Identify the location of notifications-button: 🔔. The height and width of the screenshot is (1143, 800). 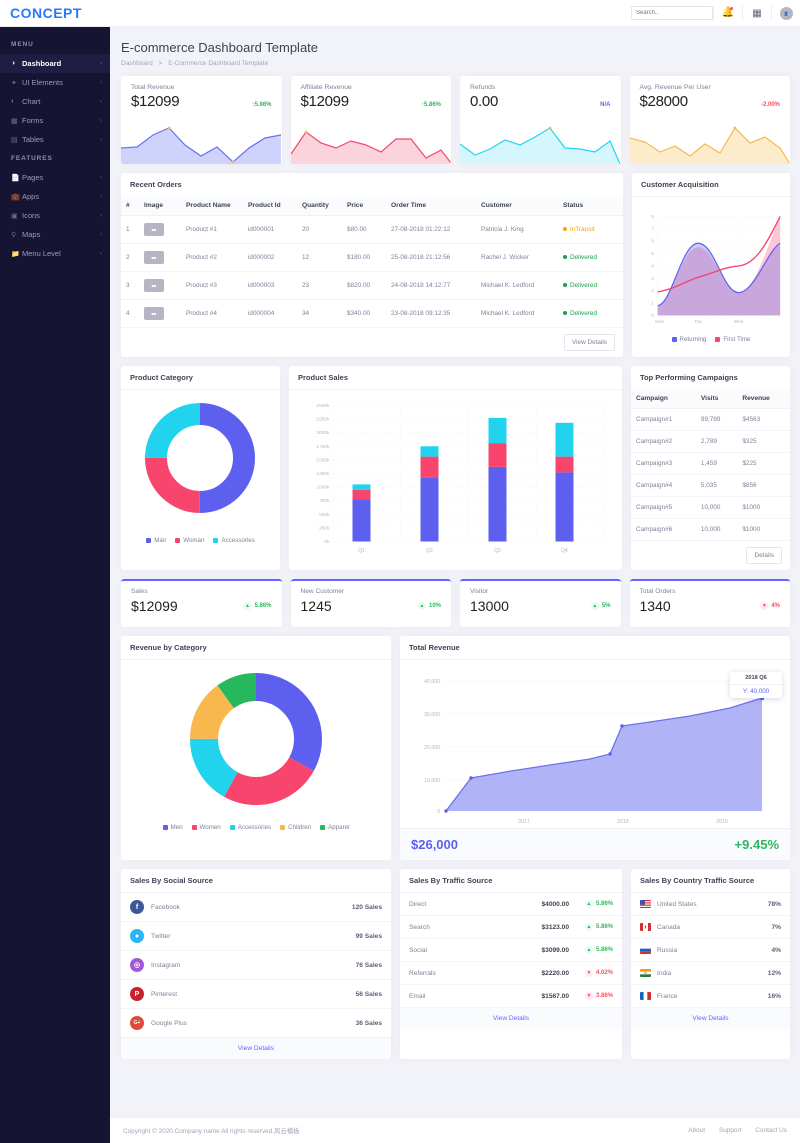
(728, 13).